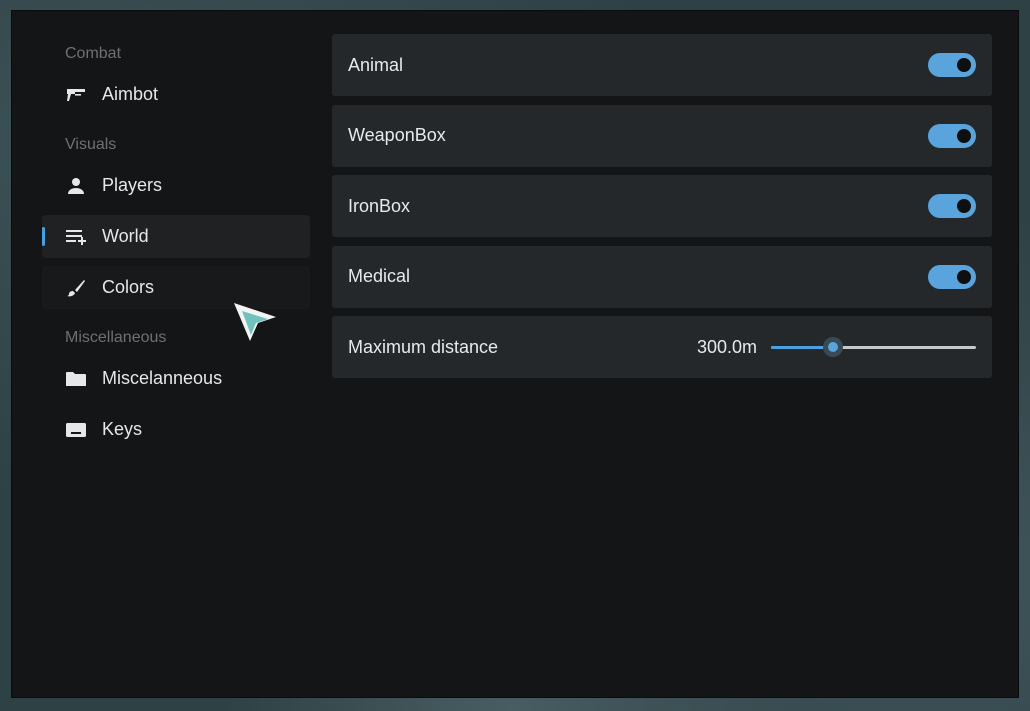 The width and height of the screenshot is (1030, 711). Describe the element at coordinates (76, 237) in the screenshot. I see `playlist-add-icon` at that location.